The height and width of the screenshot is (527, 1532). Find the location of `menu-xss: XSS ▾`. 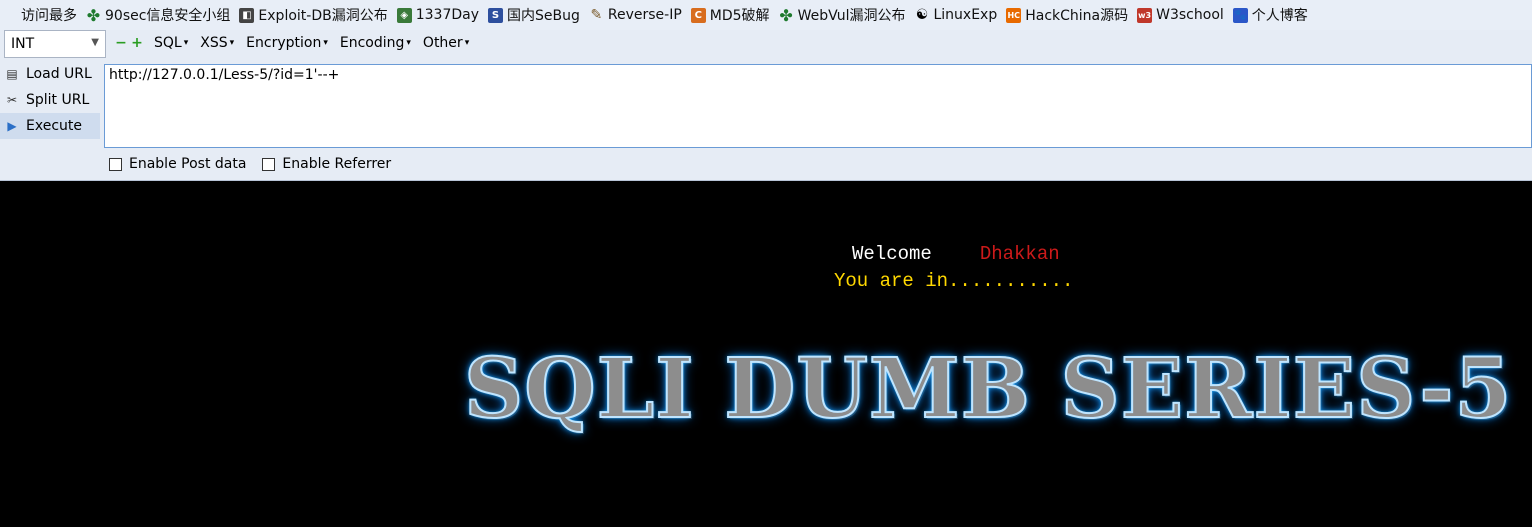

menu-xss: XSS ▾ is located at coordinates (217, 43).